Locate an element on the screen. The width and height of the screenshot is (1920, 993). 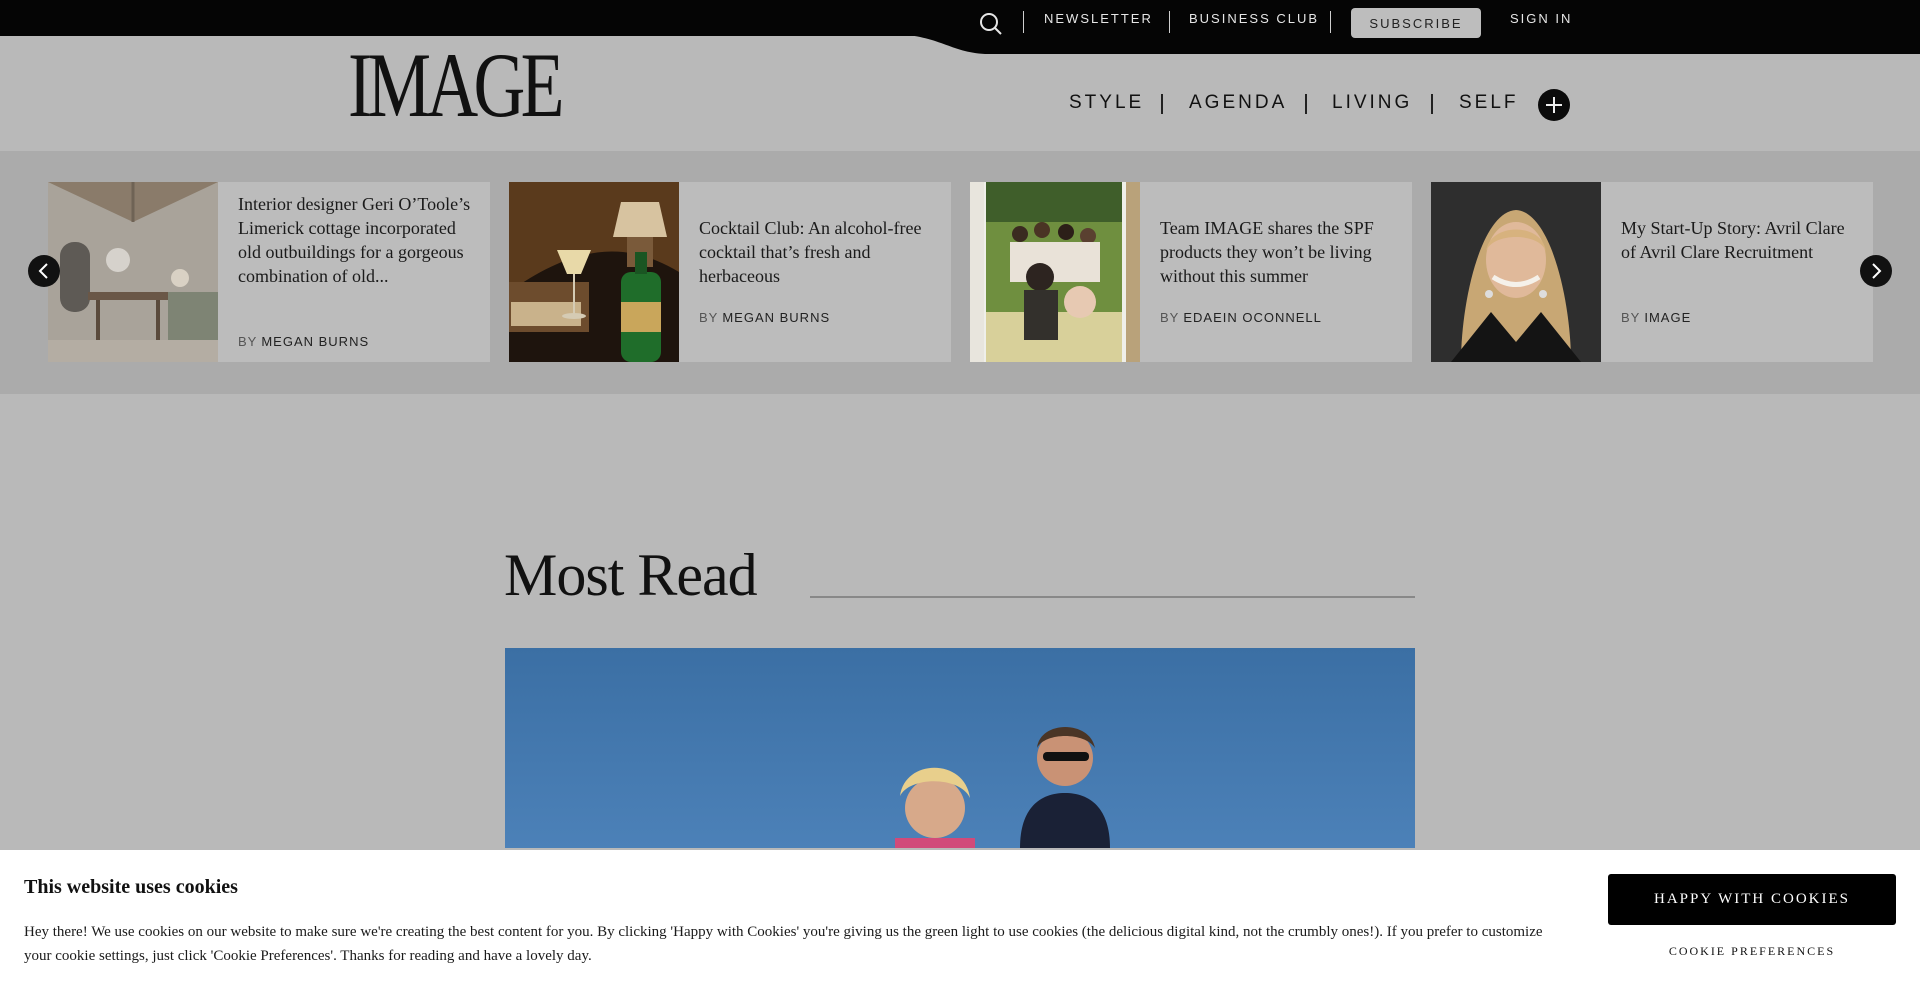
cookie-preferences-link: COOKIE PREFERENCES is located at coordinates (1752, 951).